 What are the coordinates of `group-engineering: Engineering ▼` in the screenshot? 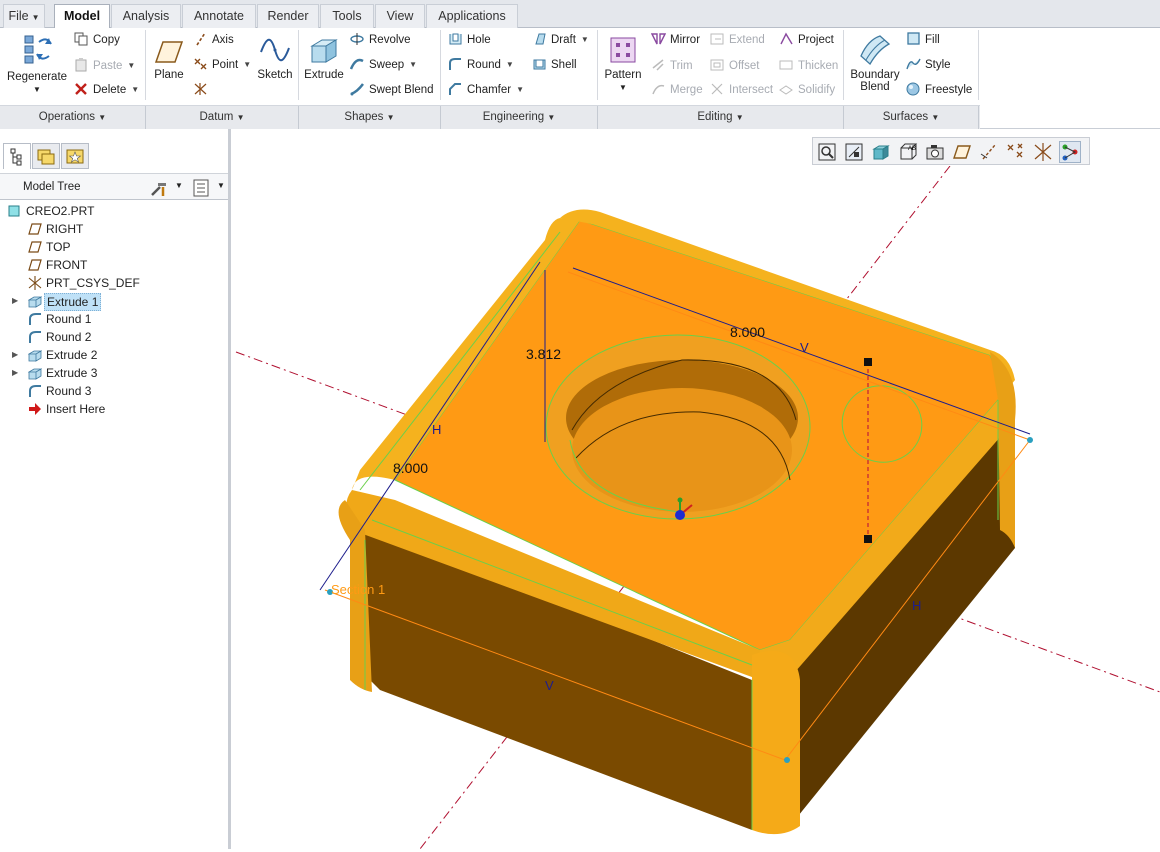 It's located at (519, 117).